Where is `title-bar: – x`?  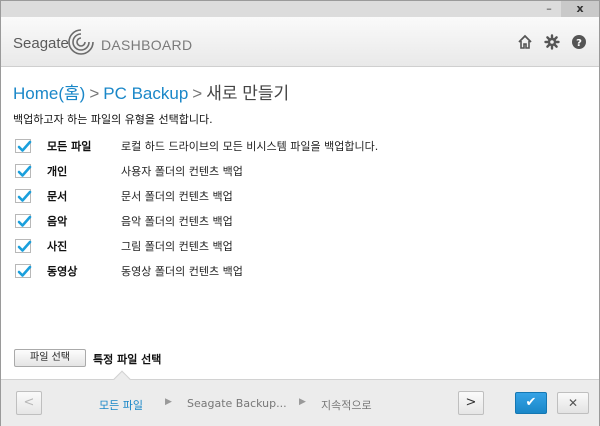
title-bar: – x is located at coordinates (300, 9).